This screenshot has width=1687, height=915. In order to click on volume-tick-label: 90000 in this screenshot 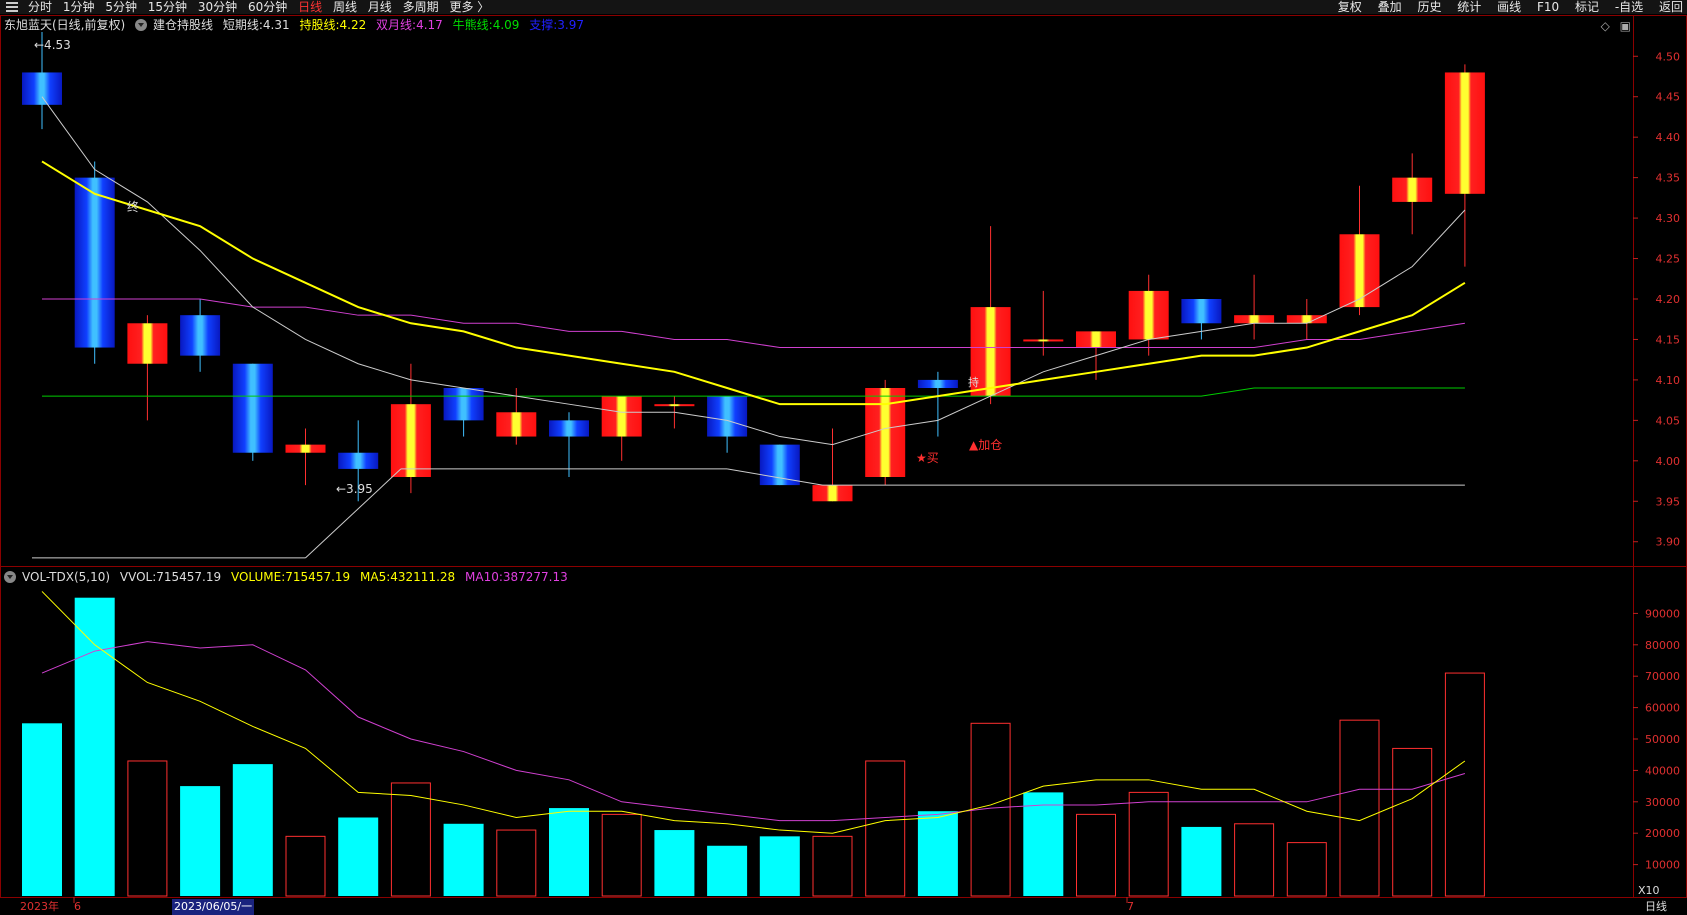, I will do `click(1662, 613)`.